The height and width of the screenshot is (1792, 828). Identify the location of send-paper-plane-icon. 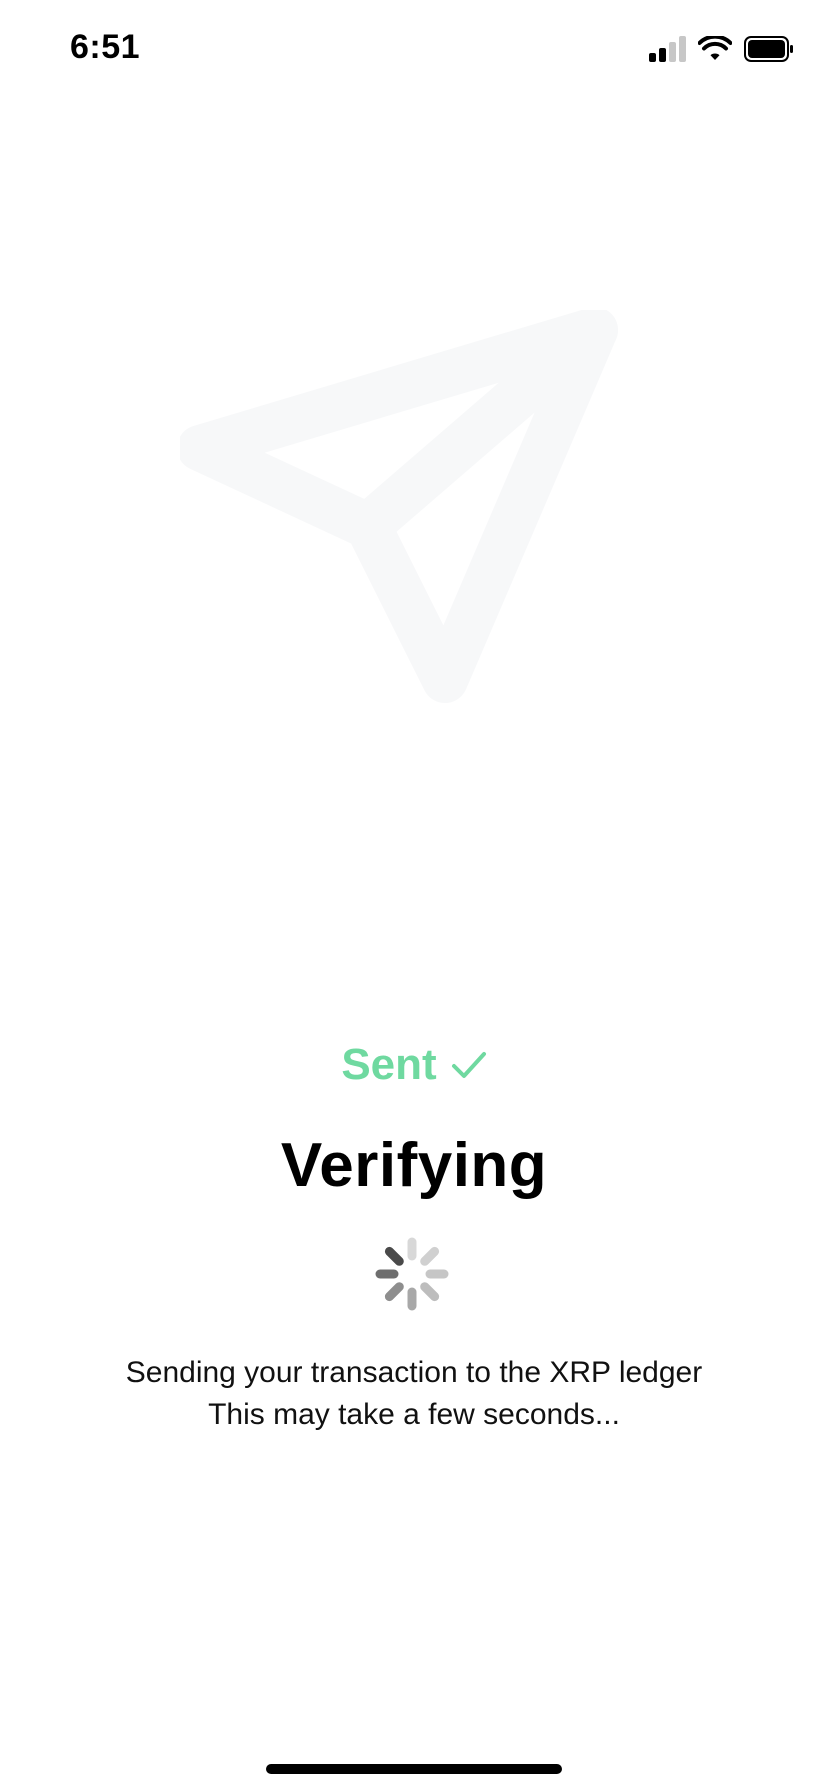
(399, 506).